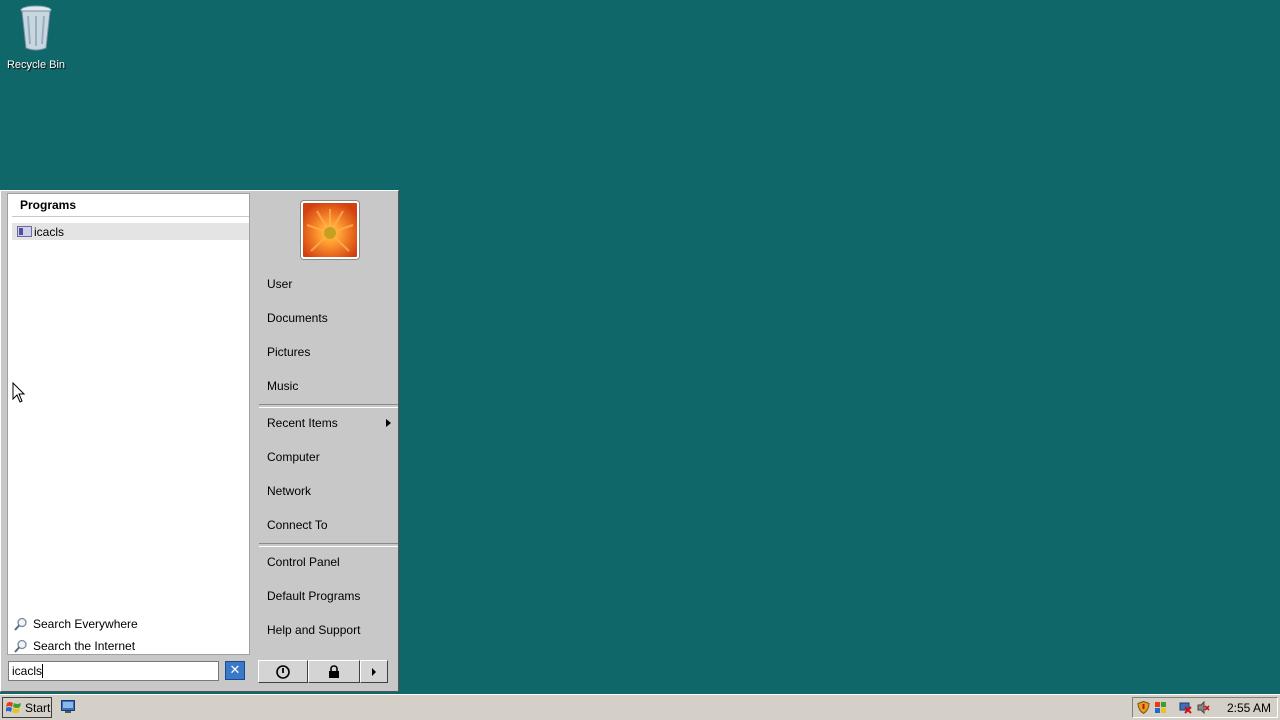  I want to click on flower-avatar-image, so click(330, 230).